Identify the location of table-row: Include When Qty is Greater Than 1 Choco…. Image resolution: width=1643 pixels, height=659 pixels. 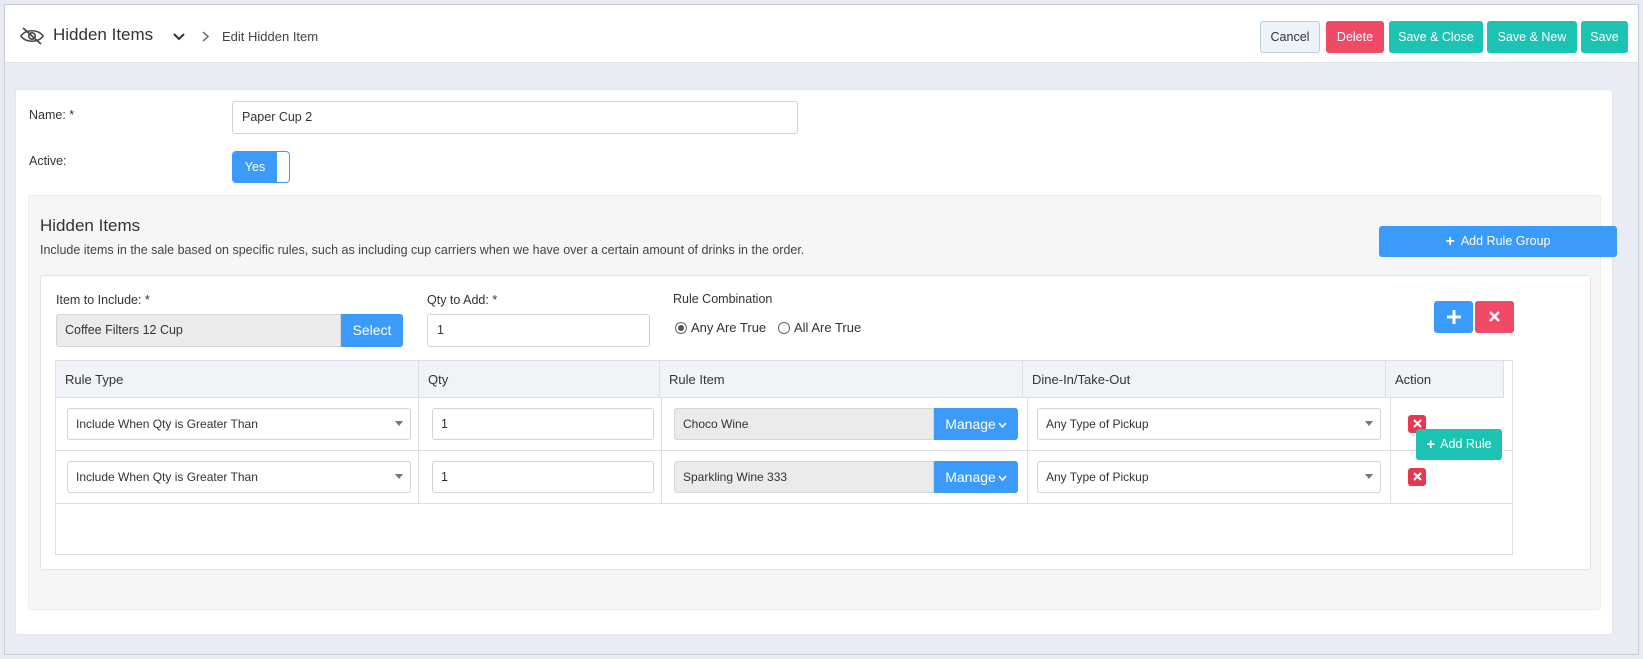
(784, 424).